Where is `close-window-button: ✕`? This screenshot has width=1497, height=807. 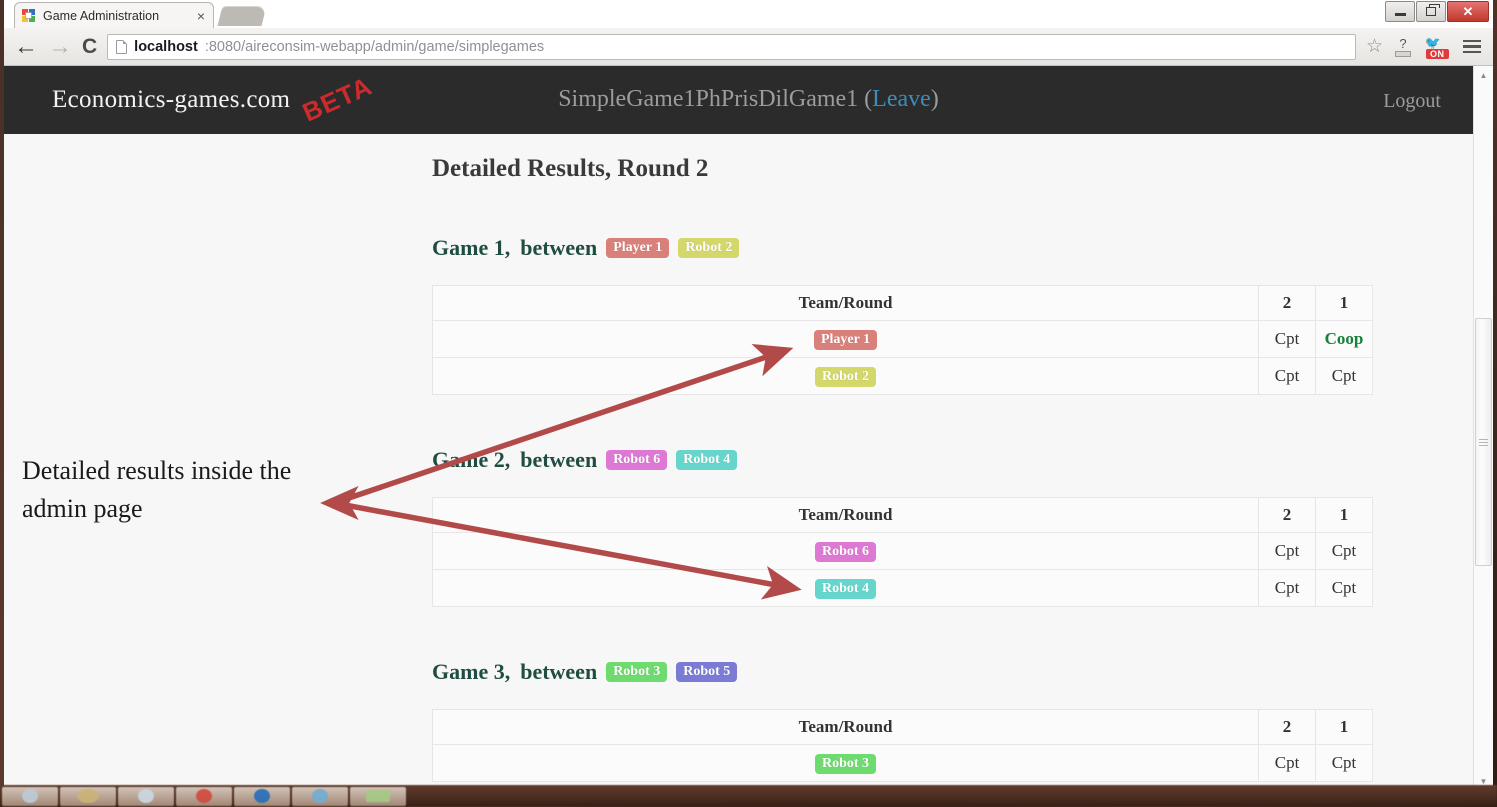
close-window-button: ✕ is located at coordinates (1468, 11).